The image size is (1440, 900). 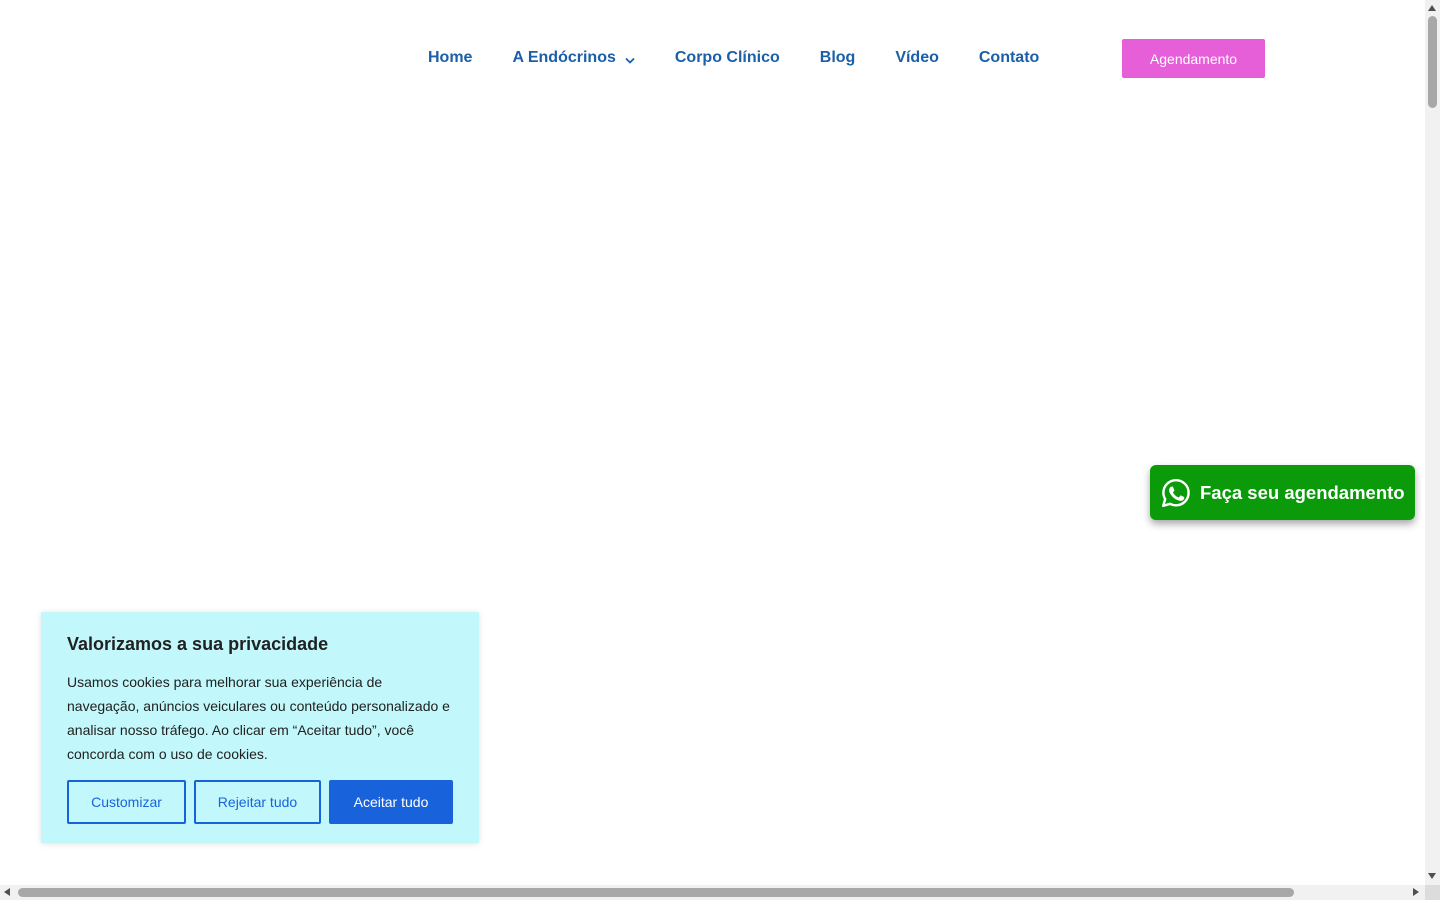 I want to click on cookie-banner-actions: Customizar Rejeitar tudo Aceitar tudo, so click(x=260, y=802).